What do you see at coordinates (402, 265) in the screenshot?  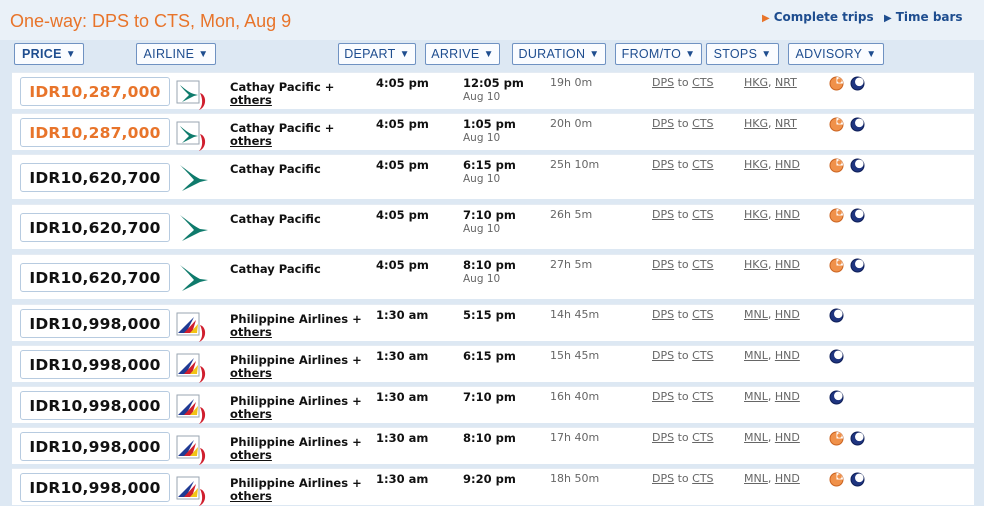 I see `depart-time: 4:05 pm` at bounding box center [402, 265].